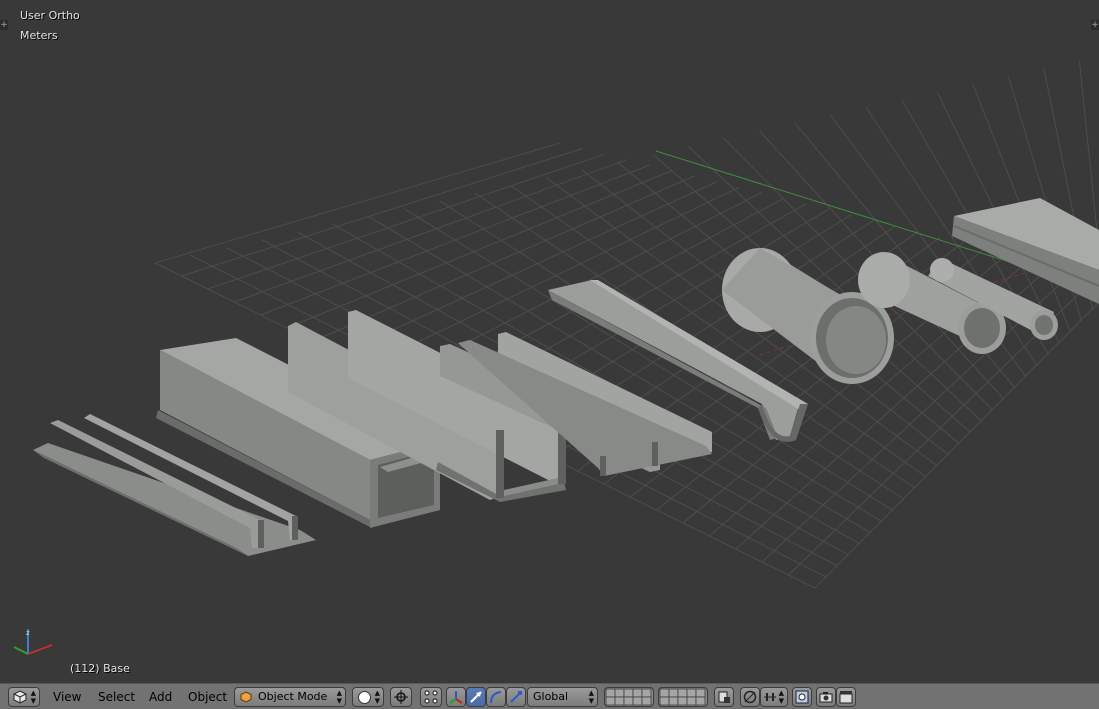 This screenshot has width=1099, height=709. I want to click on proportional-editing-icon, so click(750, 697).